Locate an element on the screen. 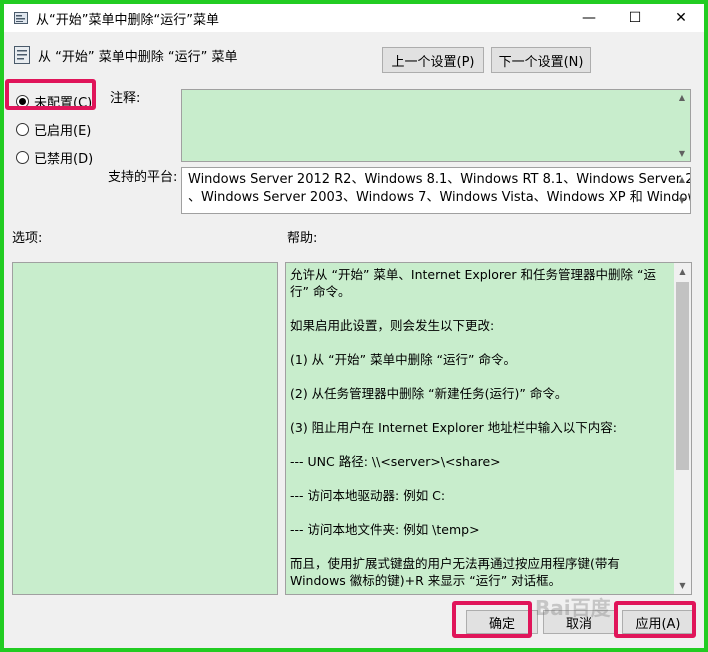 This screenshot has height=652, width=708. minimize-icon: — is located at coordinates (589, 18).